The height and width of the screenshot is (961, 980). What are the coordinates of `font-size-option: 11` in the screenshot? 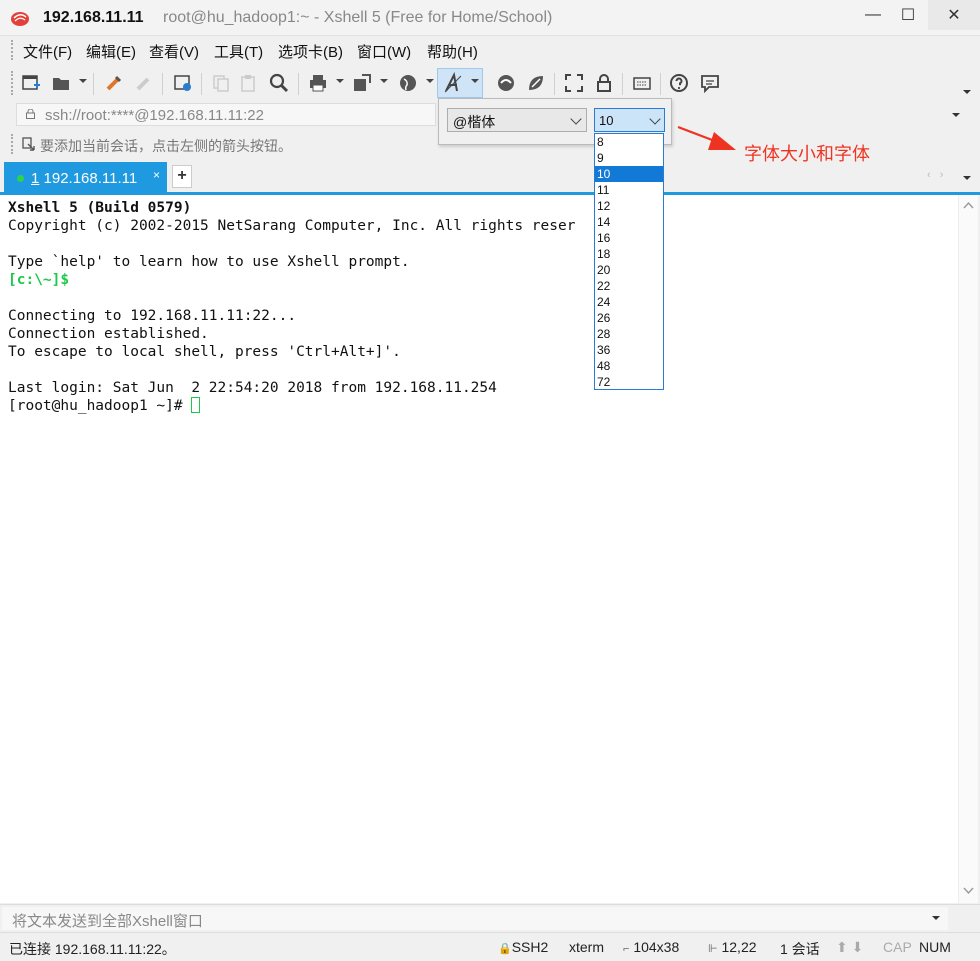 It's located at (629, 190).